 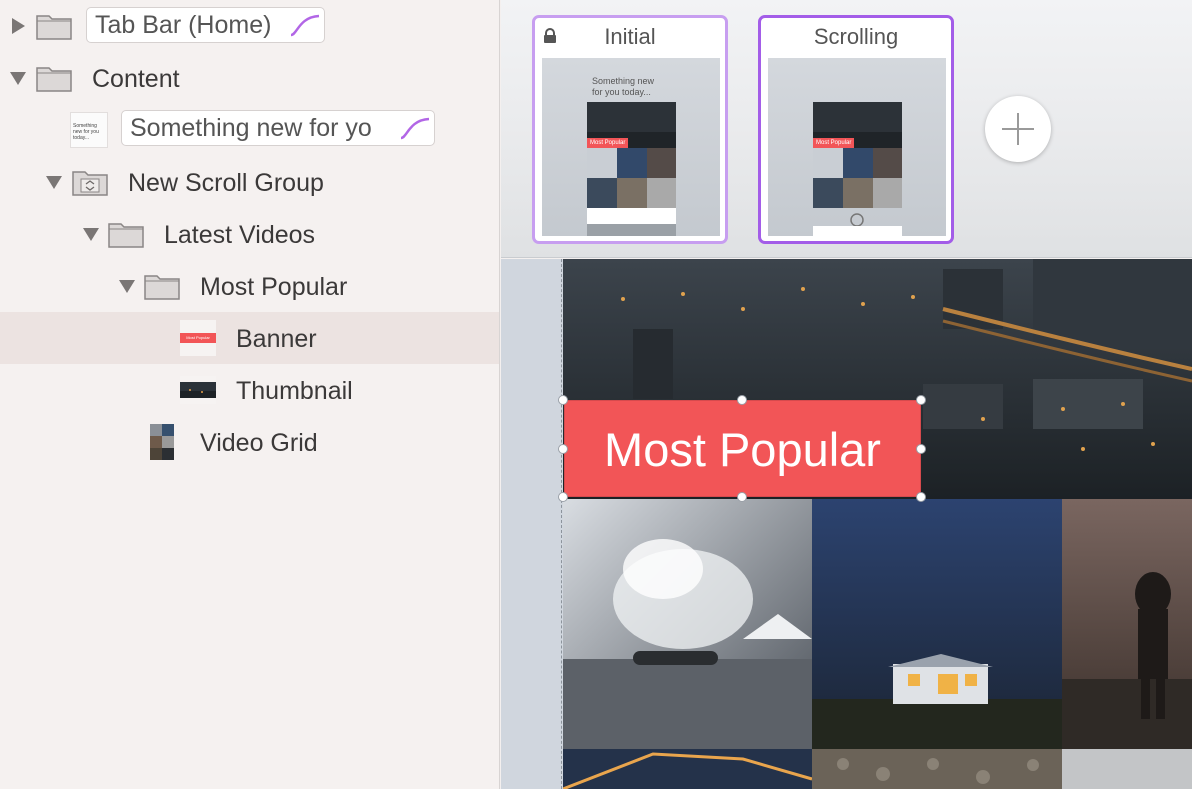 What do you see at coordinates (921, 497) in the screenshot?
I see `resize-handle-bottom-right` at bounding box center [921, 497].